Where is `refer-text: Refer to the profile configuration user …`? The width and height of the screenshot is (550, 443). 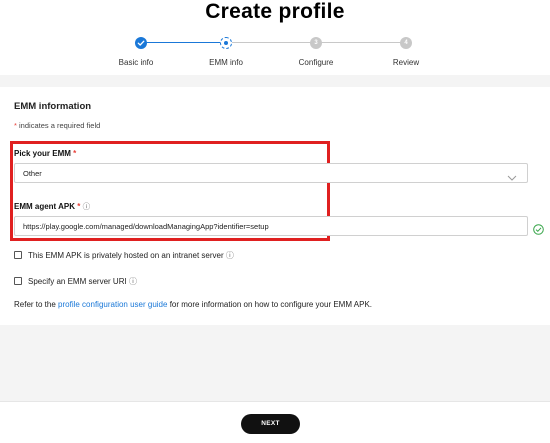
refer-text: Refer to the profile configuration user … is located at coordinates (193, 304).